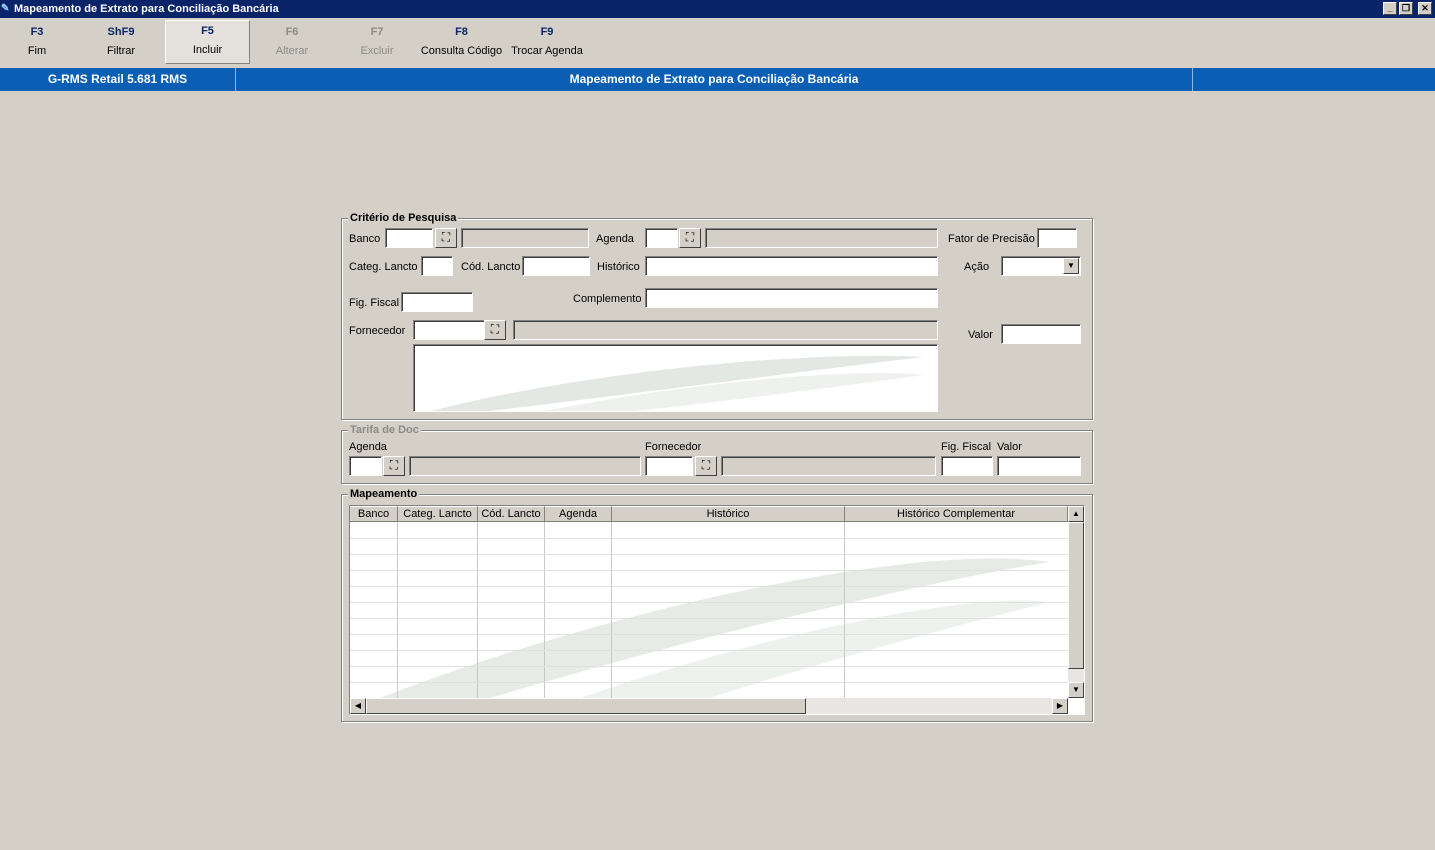 The width and height of the screenshot is (1435, 850). What do you see at coordinates (377, 331) in the screenshot?
I see `fornecedor-label: Fornecedor` at bounding box center [377, 331].